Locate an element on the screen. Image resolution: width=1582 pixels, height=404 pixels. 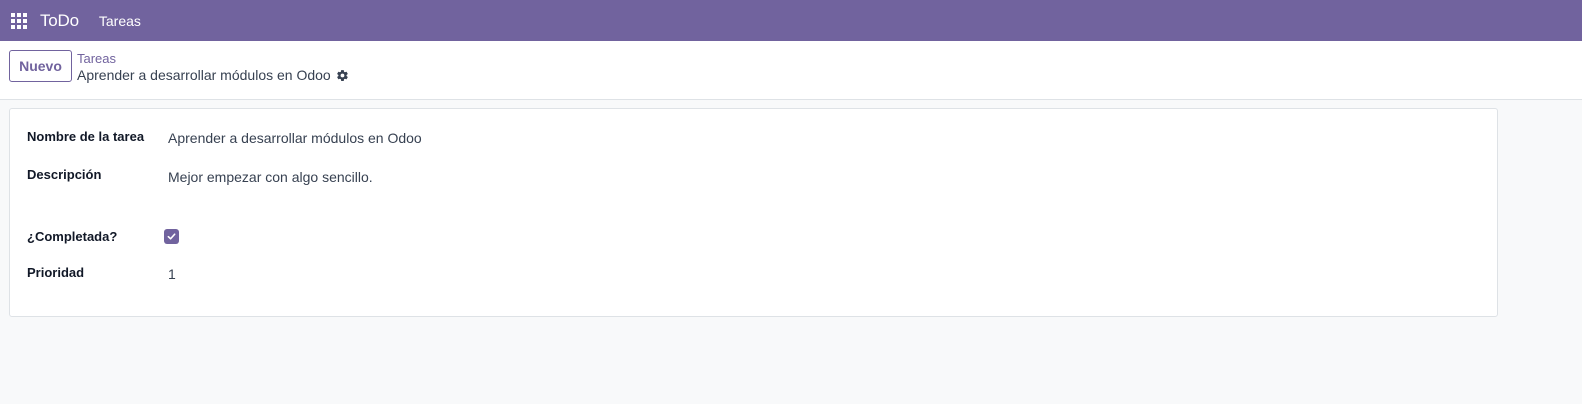
priority-field: 1 is located at coordinates (172, 274).